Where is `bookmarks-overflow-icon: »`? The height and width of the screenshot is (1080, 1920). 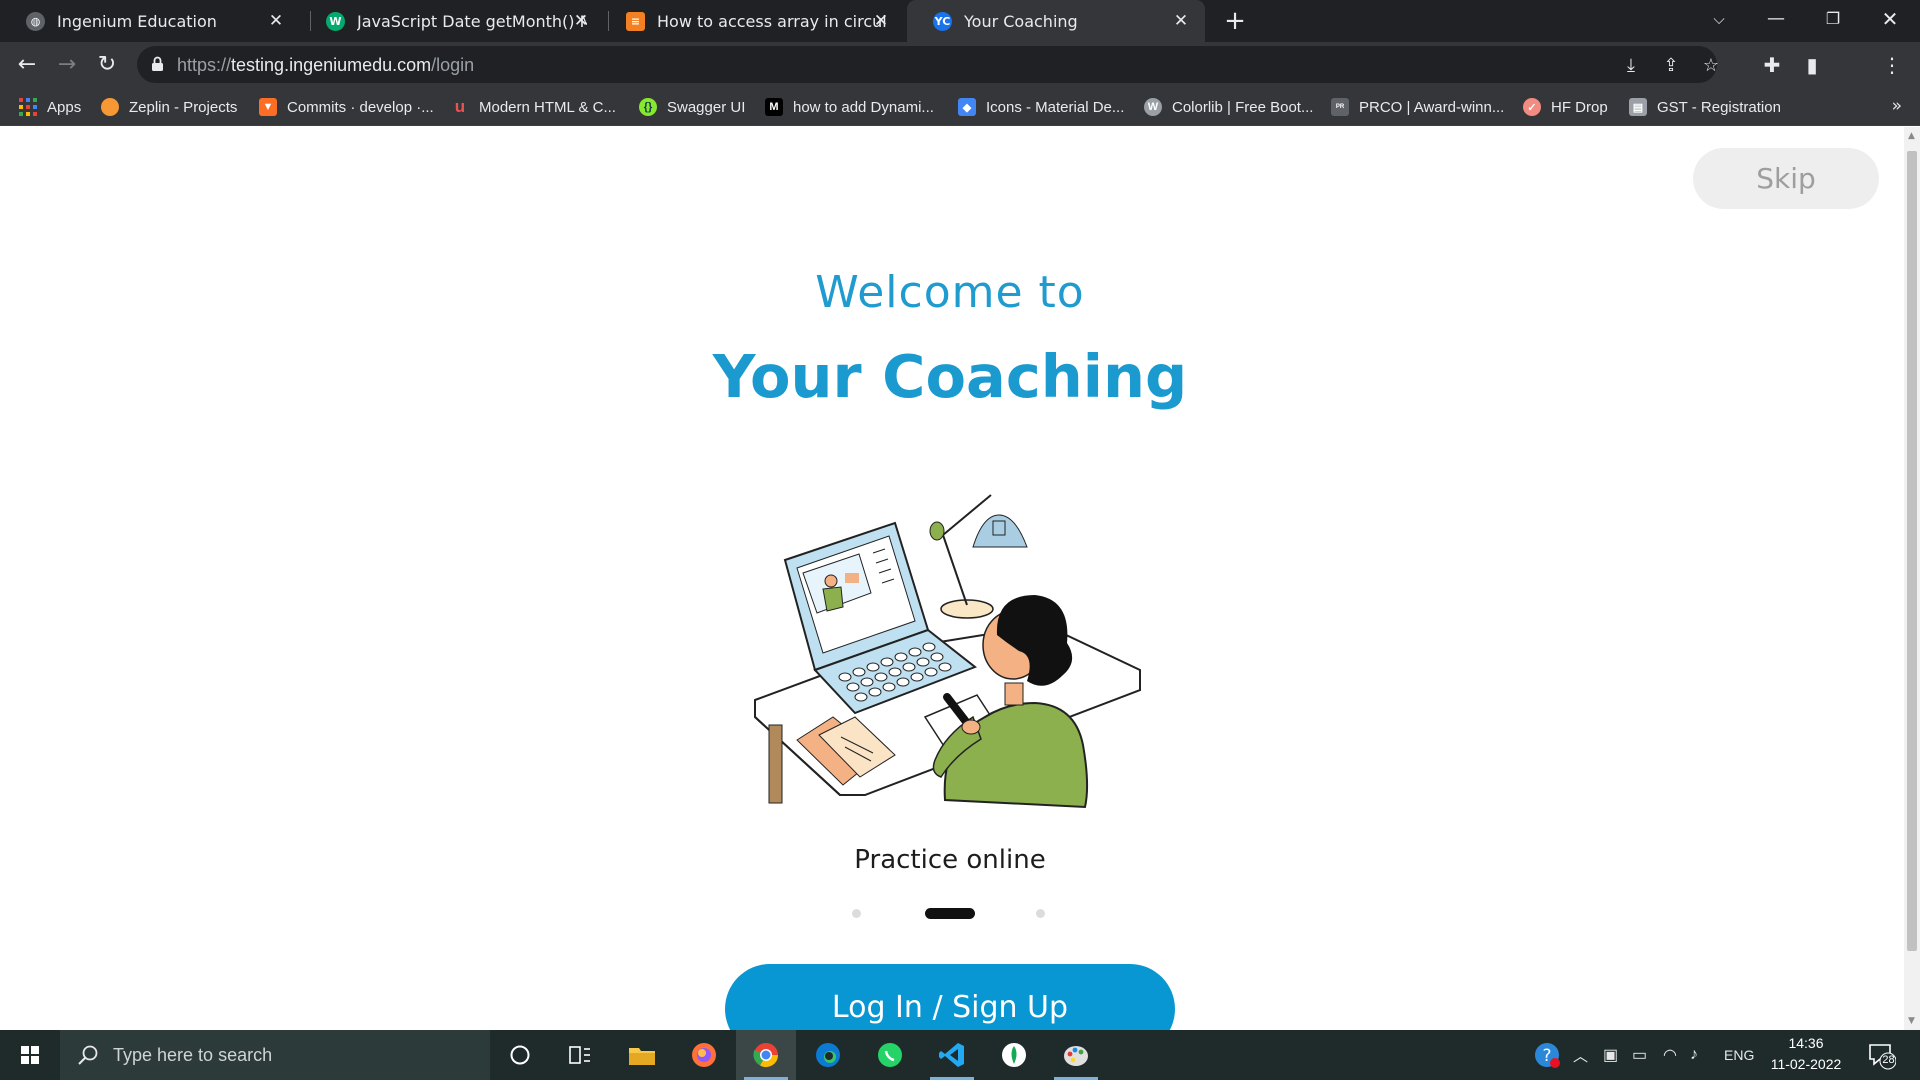 bookmarks-overflow-icon: » is located at coordinates (1897, 106).